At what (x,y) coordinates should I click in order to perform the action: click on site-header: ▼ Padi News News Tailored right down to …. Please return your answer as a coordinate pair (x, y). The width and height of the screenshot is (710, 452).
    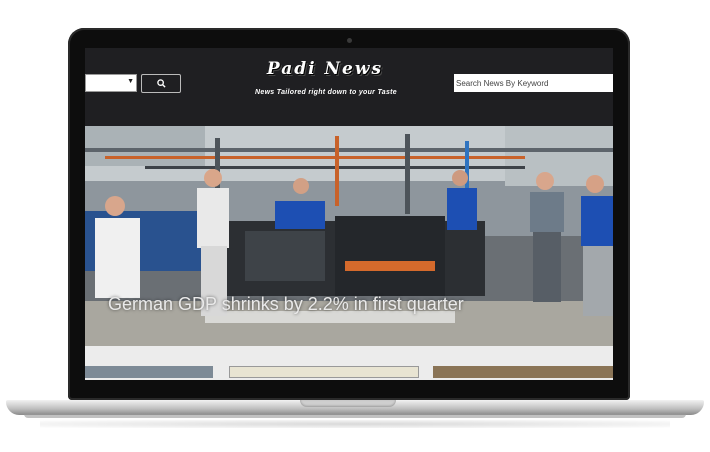
    Looking at the image, I should click on (349, 87).